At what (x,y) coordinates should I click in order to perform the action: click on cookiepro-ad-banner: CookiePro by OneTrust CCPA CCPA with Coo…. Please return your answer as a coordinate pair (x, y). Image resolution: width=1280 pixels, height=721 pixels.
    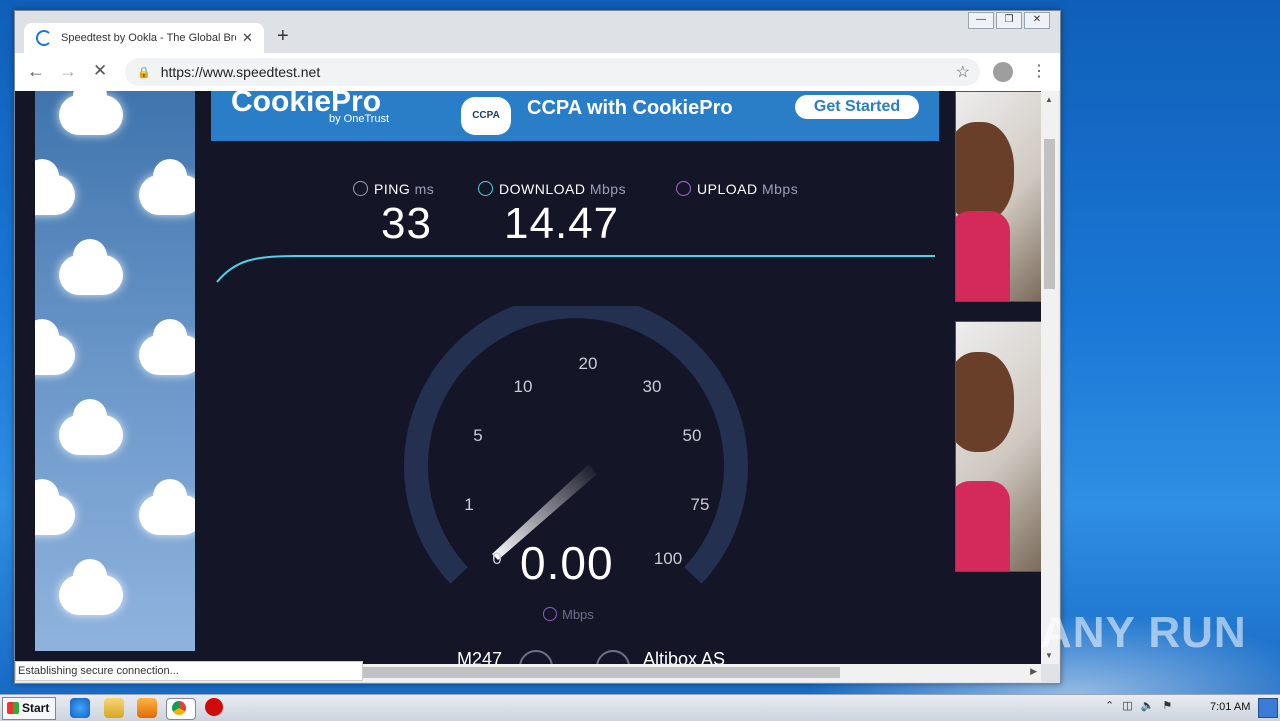
    Looking at the image, I should click on (575, 116).